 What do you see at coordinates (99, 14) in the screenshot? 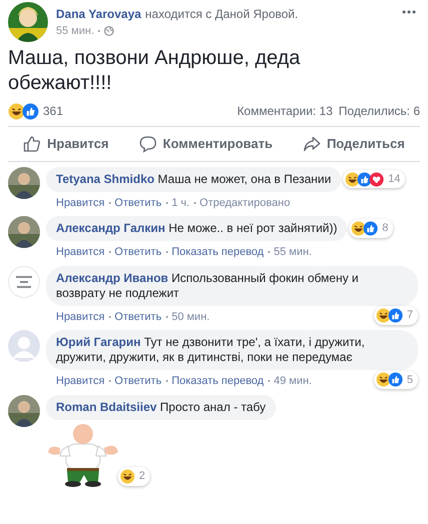
I see `author-name: Dana Yarovaya` at bounding box center [99, 14].